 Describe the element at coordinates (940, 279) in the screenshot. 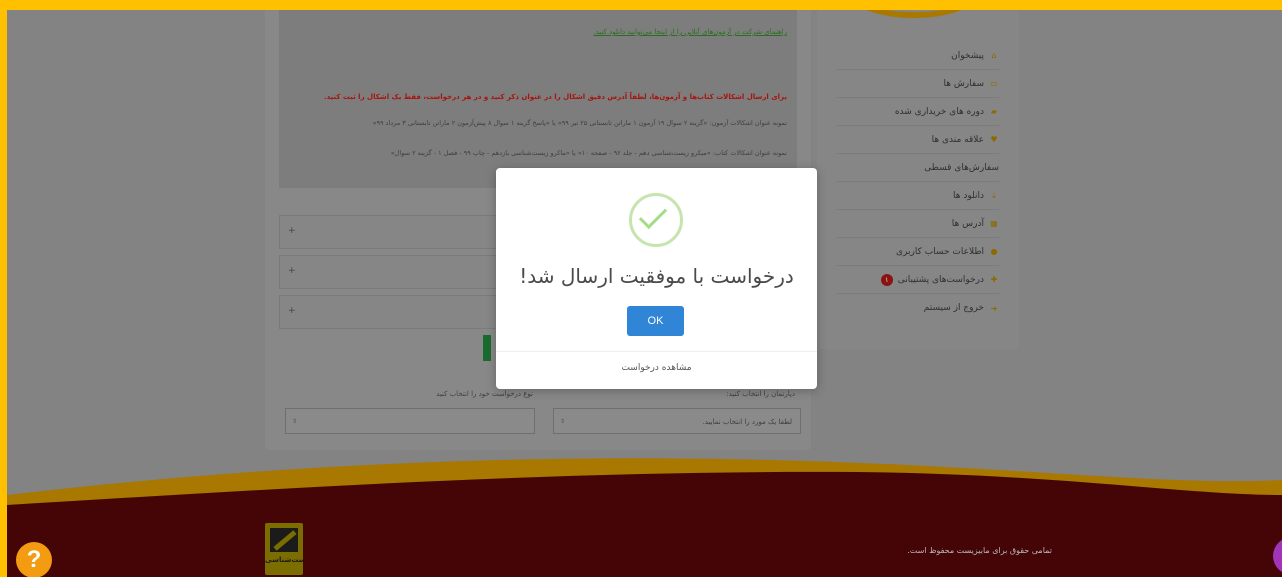

I see `sidebar-item-label: درخواست‌های پشتیبانی` at that location.